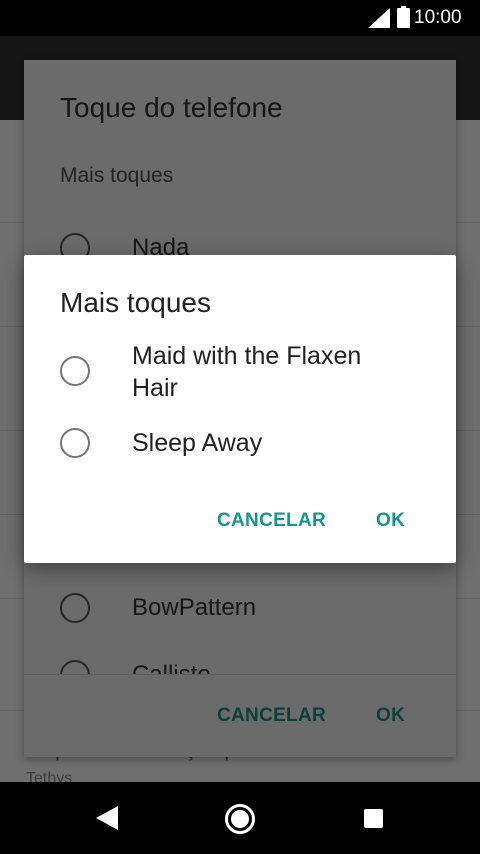 The height and width of the screenshot is (854, 480). I want to click on dialog-footer: CANCELAR OK, so click(240, 715).